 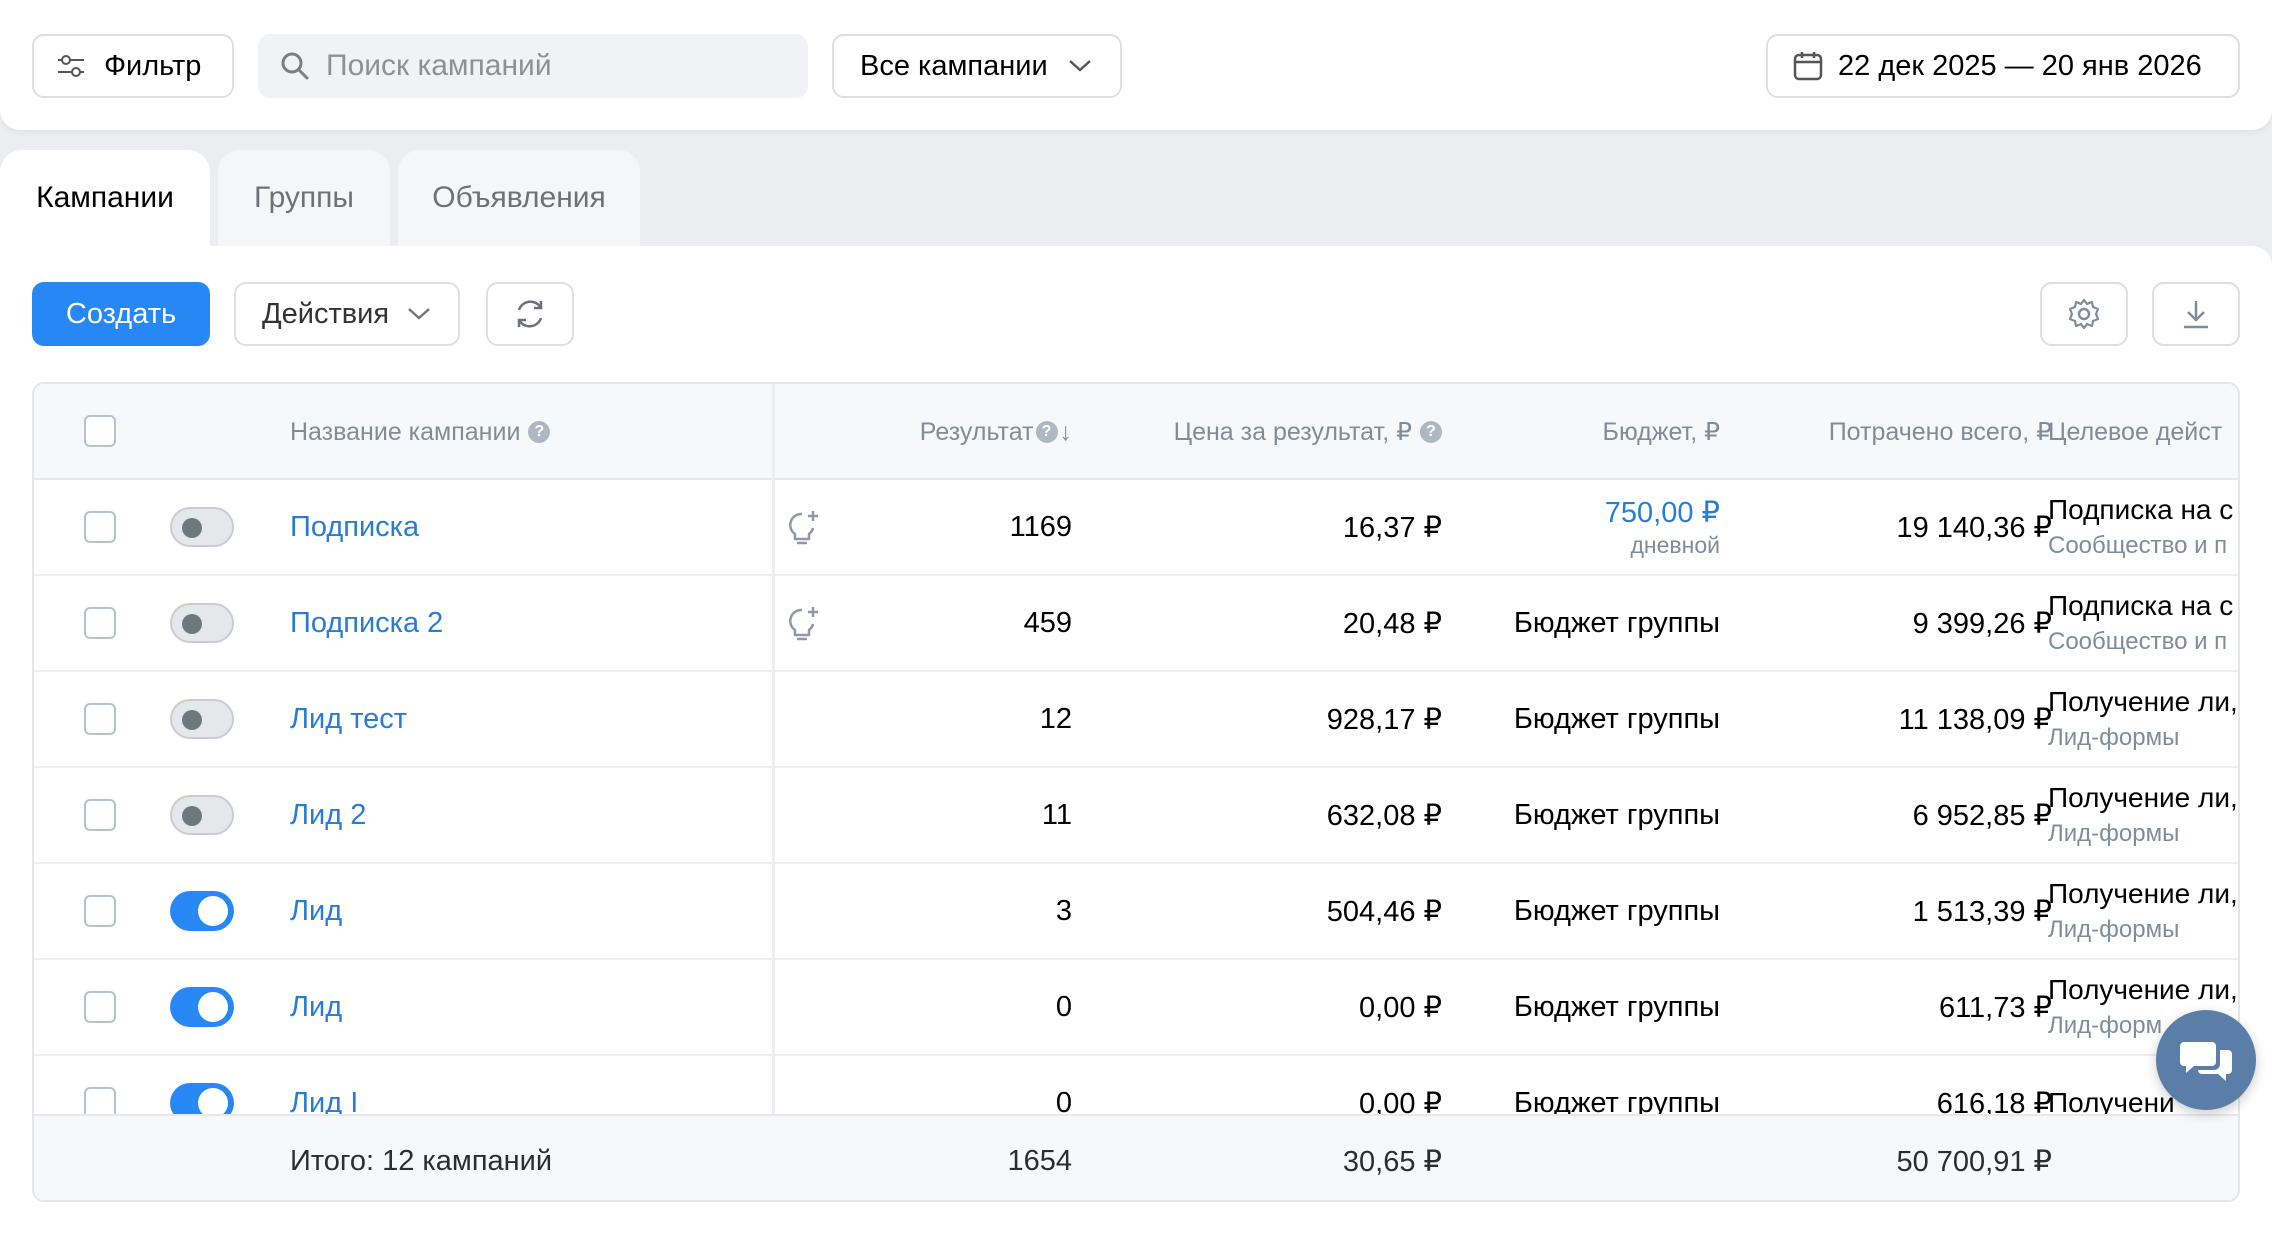 I want to click on date-range-value: 22 дек 2025 — 20 янв 2026, so click(x=2020, y=65).